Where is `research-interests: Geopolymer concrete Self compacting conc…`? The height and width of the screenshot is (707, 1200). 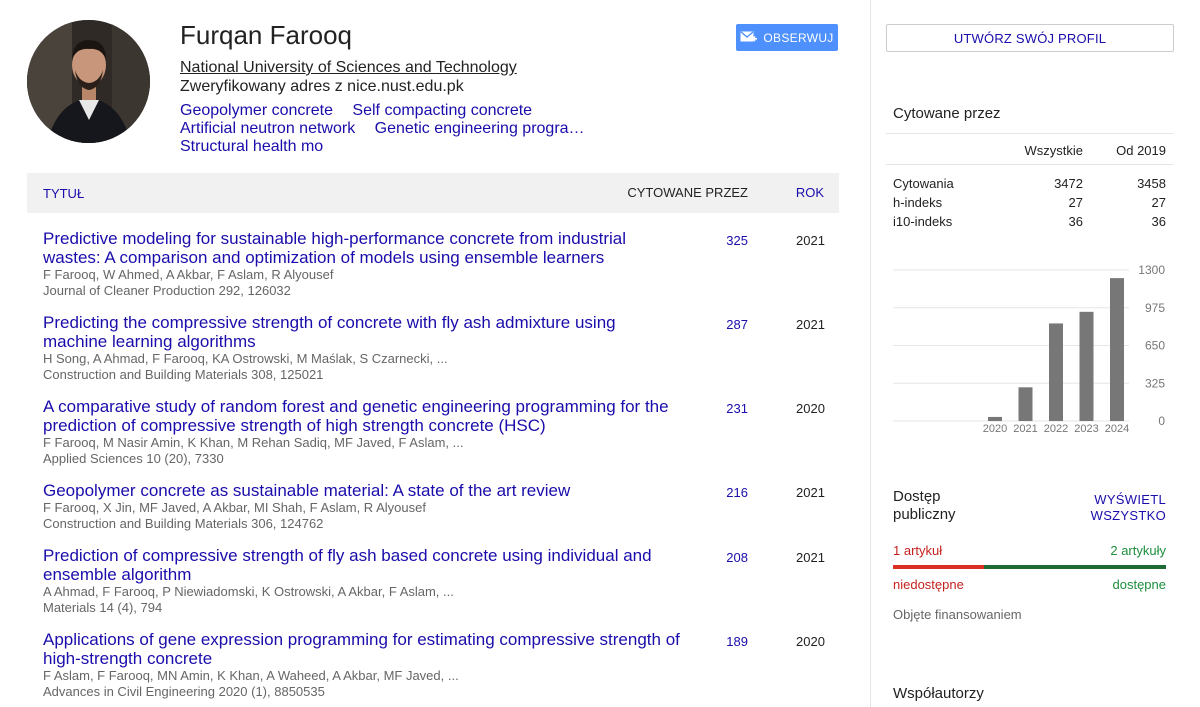
research-interests: Geopolymer concrete Self compacting conc… is located at coordinates (440, 129).